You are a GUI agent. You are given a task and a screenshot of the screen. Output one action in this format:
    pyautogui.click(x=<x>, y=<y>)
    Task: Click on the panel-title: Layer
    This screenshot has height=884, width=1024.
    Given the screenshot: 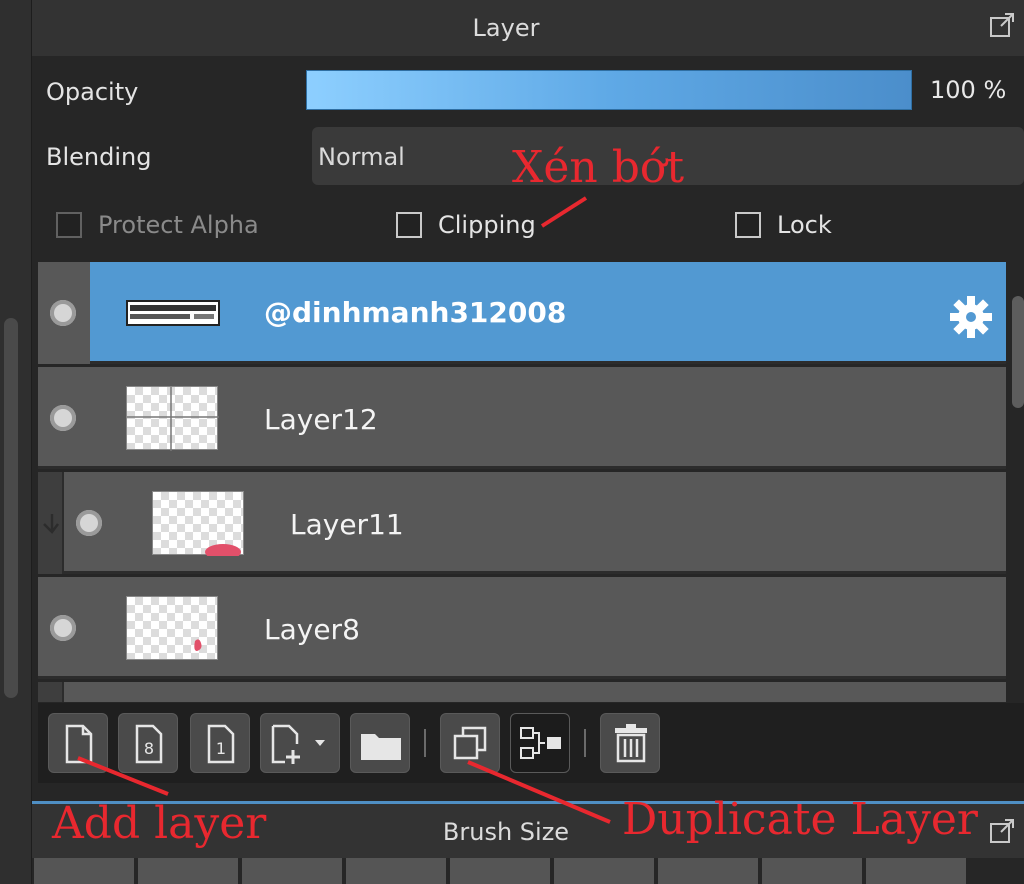 What is the action you would take?
    pyautogui.click(x=506, y=28)
    